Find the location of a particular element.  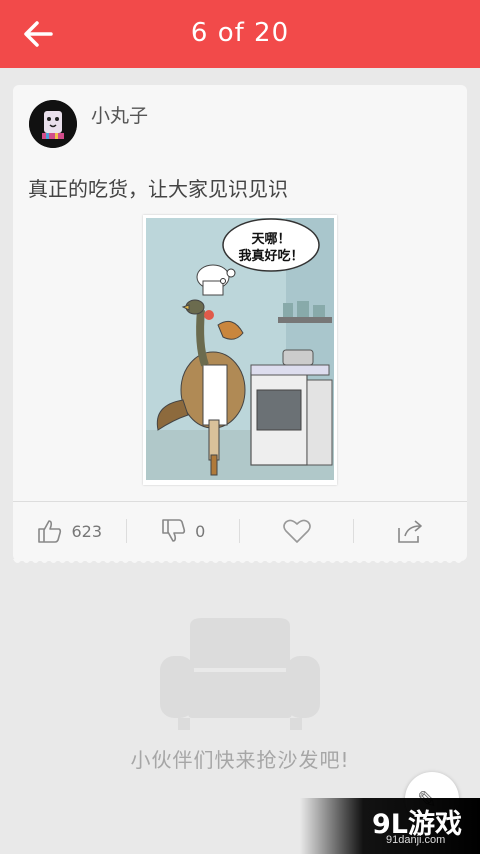

watermark-url: 91danji.com is located at coordinates (416, 840).